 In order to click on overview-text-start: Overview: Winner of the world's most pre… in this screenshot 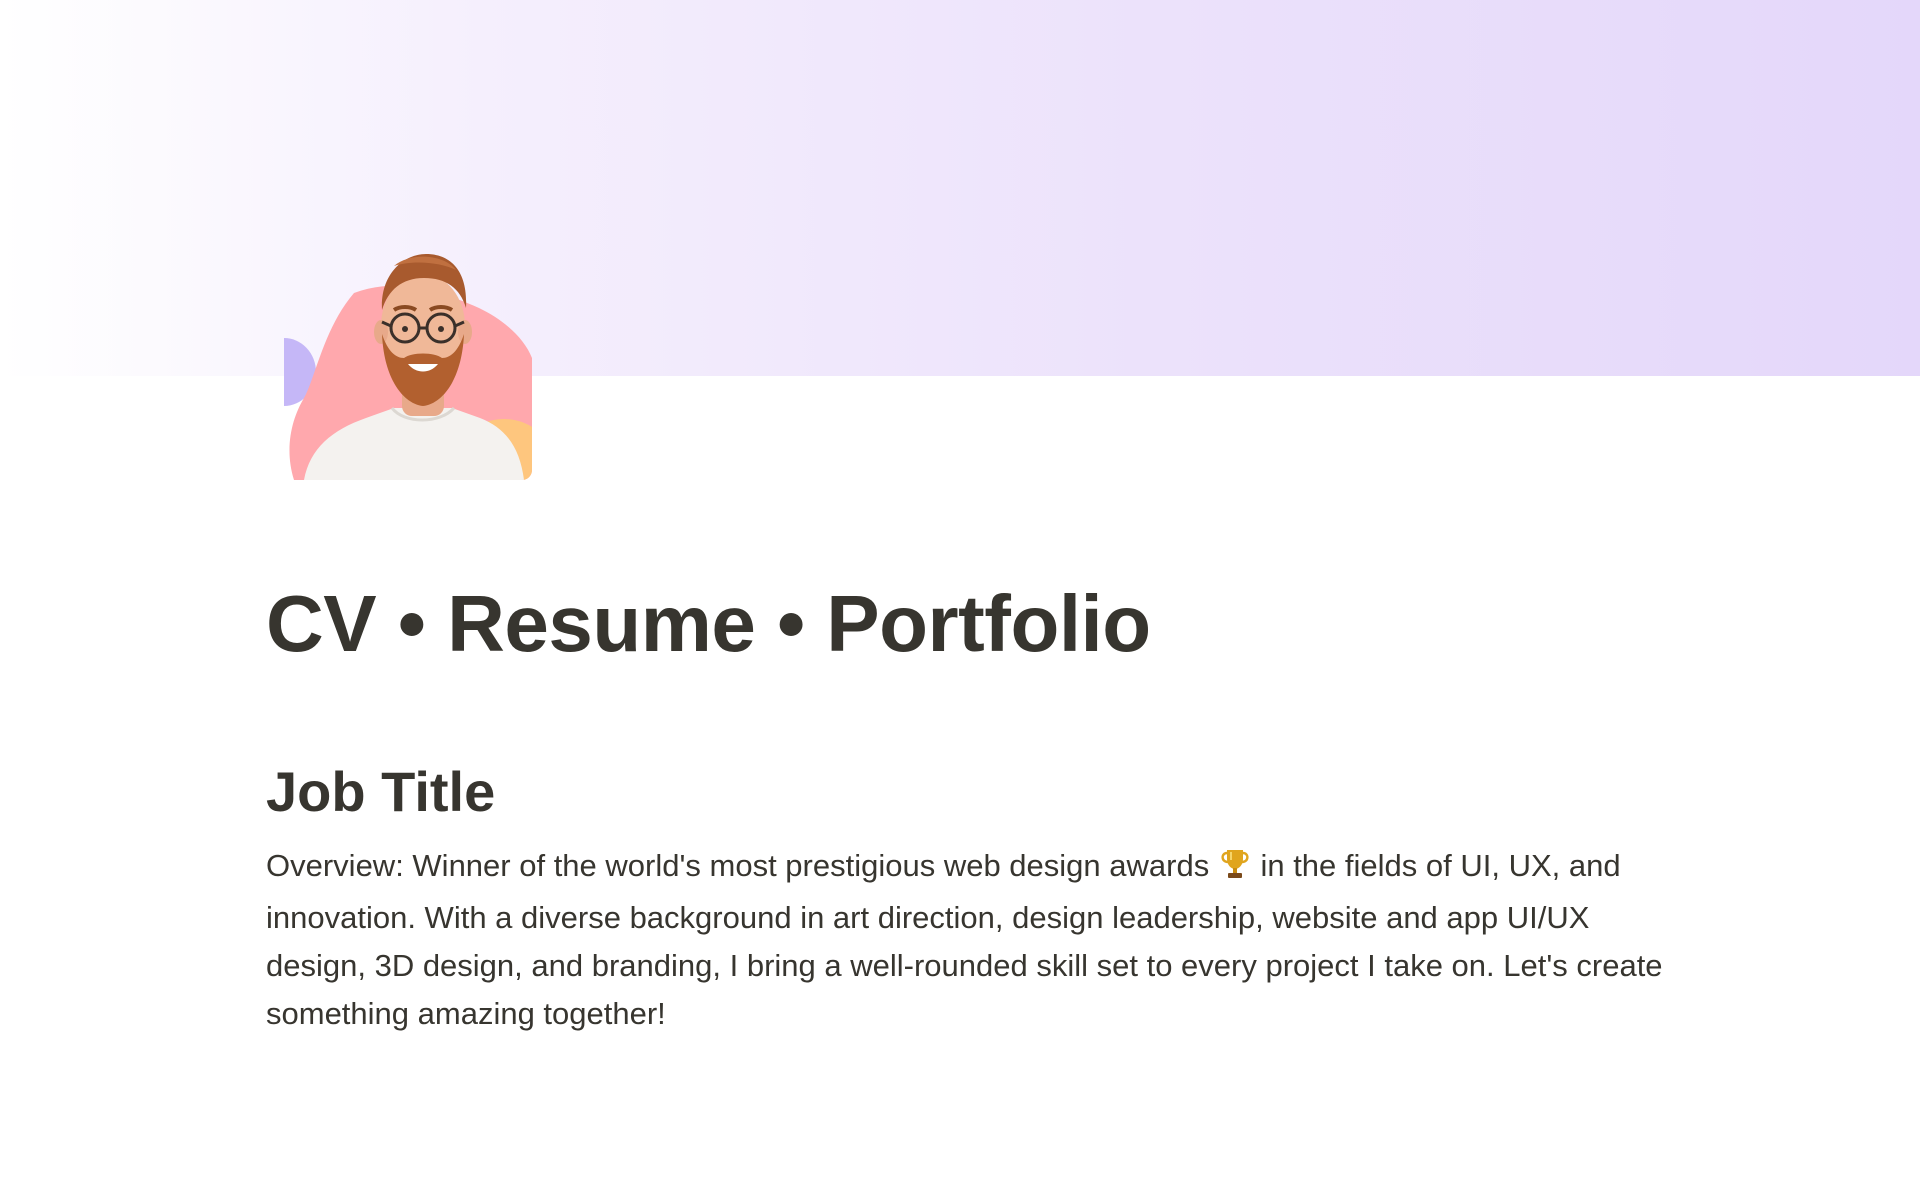, I will do `click(738, 865)`.